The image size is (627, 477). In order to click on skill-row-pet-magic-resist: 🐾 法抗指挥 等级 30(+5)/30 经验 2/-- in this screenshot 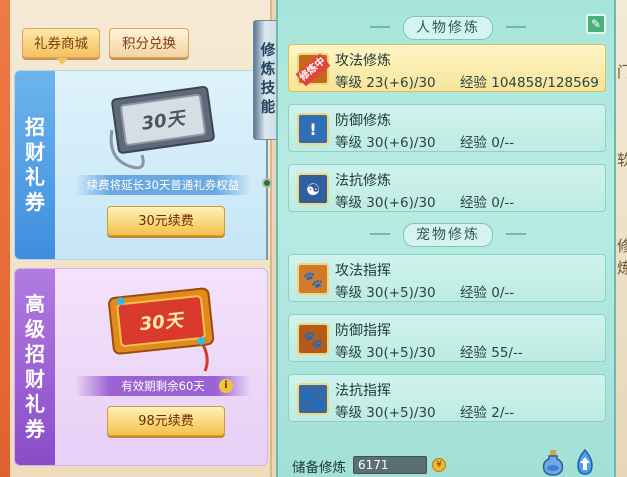, I will do `click(447, 398)`.